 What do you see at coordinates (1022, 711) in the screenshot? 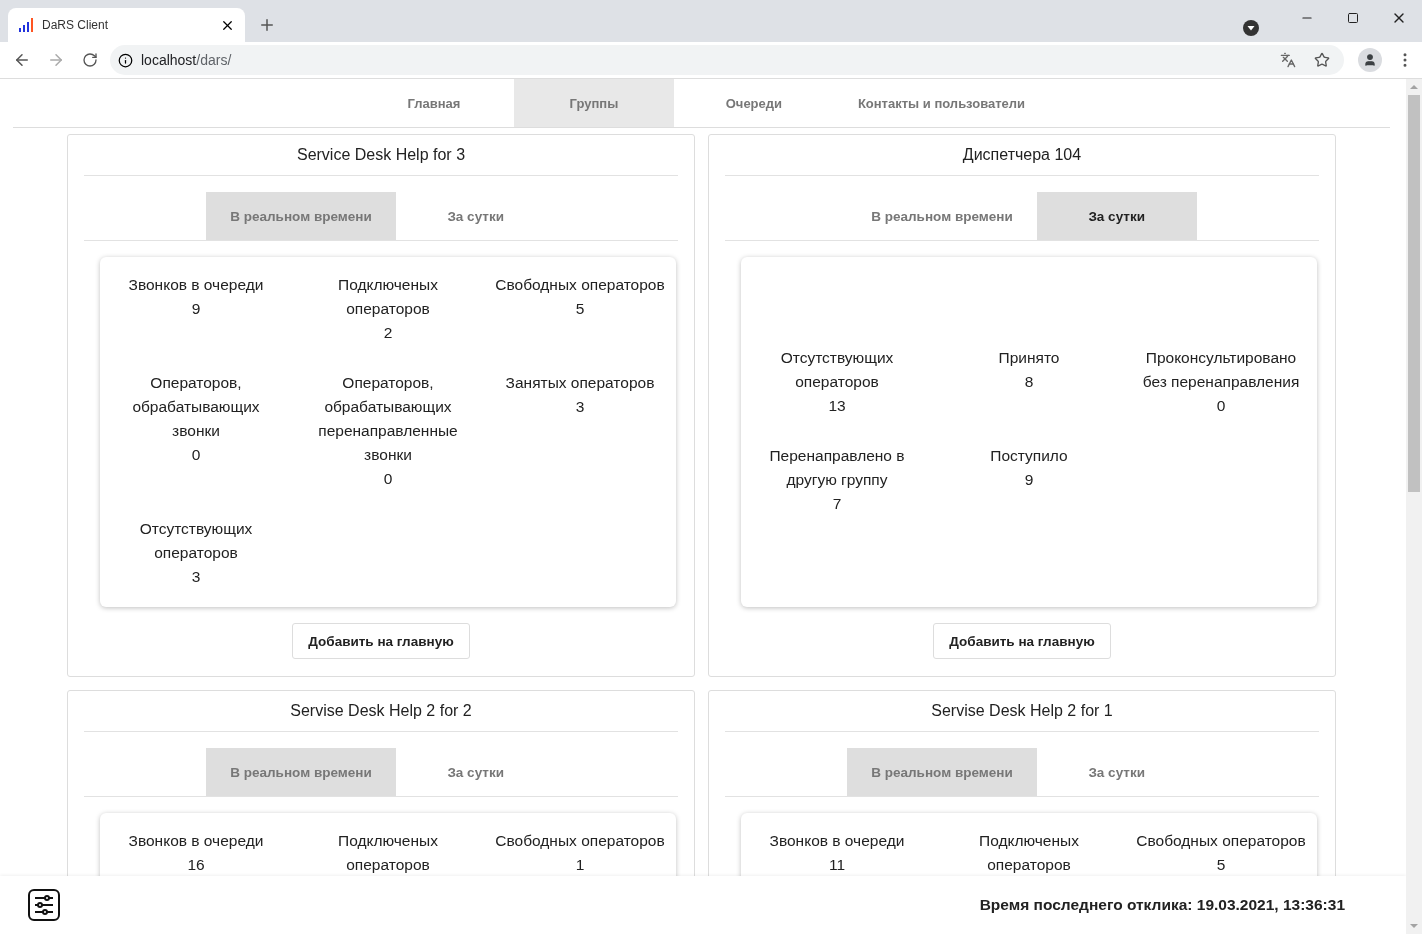
I see `card-title: Servise Desk Help 2 for 1` at bounding box center [1022, 711].